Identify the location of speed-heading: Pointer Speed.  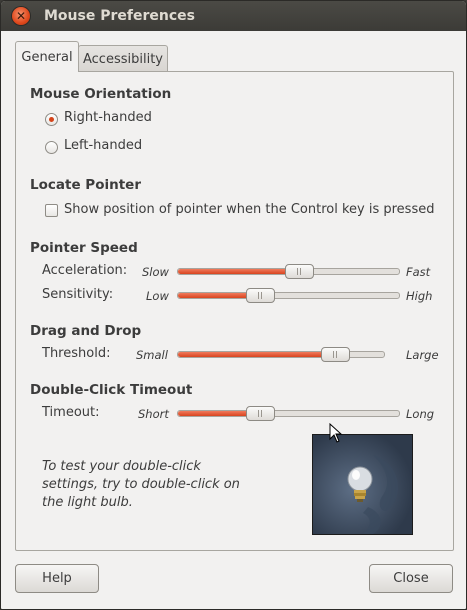
(84, 248).